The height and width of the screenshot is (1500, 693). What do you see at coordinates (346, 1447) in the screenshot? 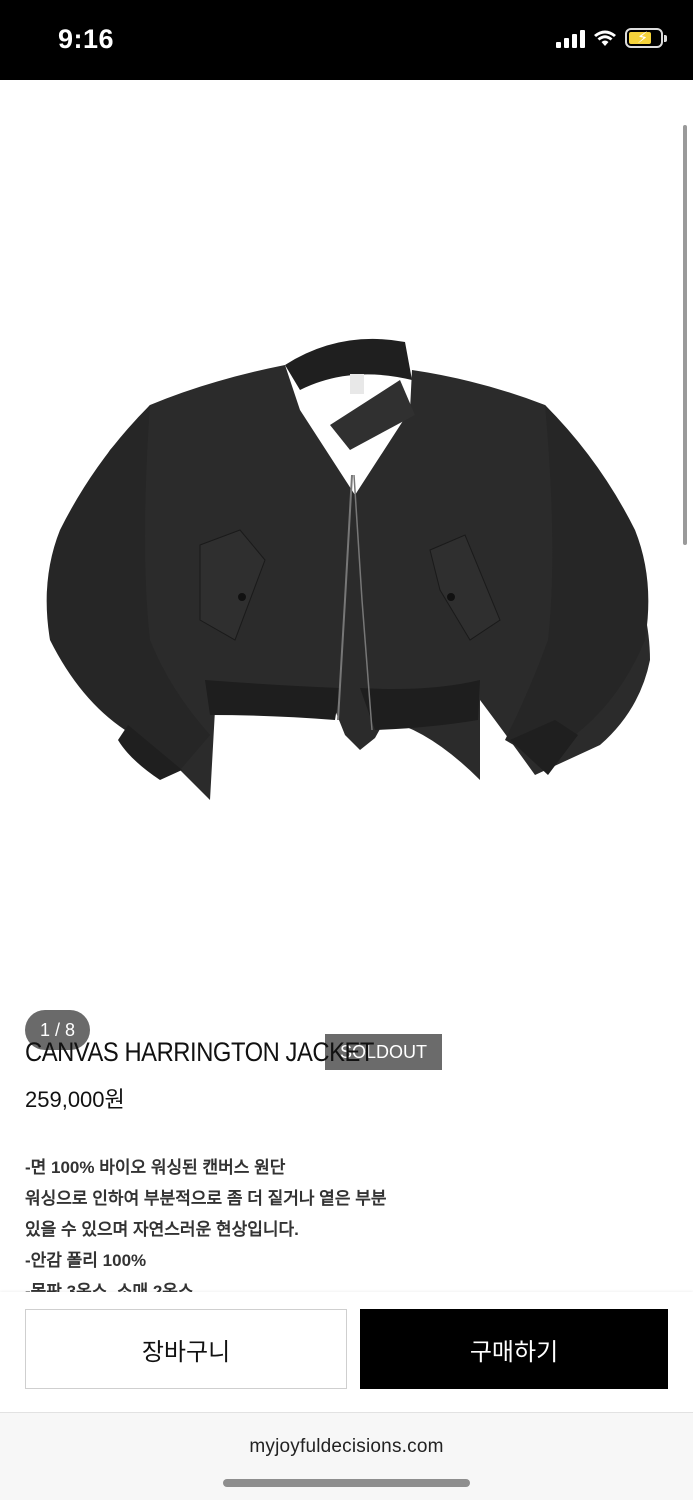
I see `url-text: myjoyfuldecisions.com` at bounding box center [346, 1447].